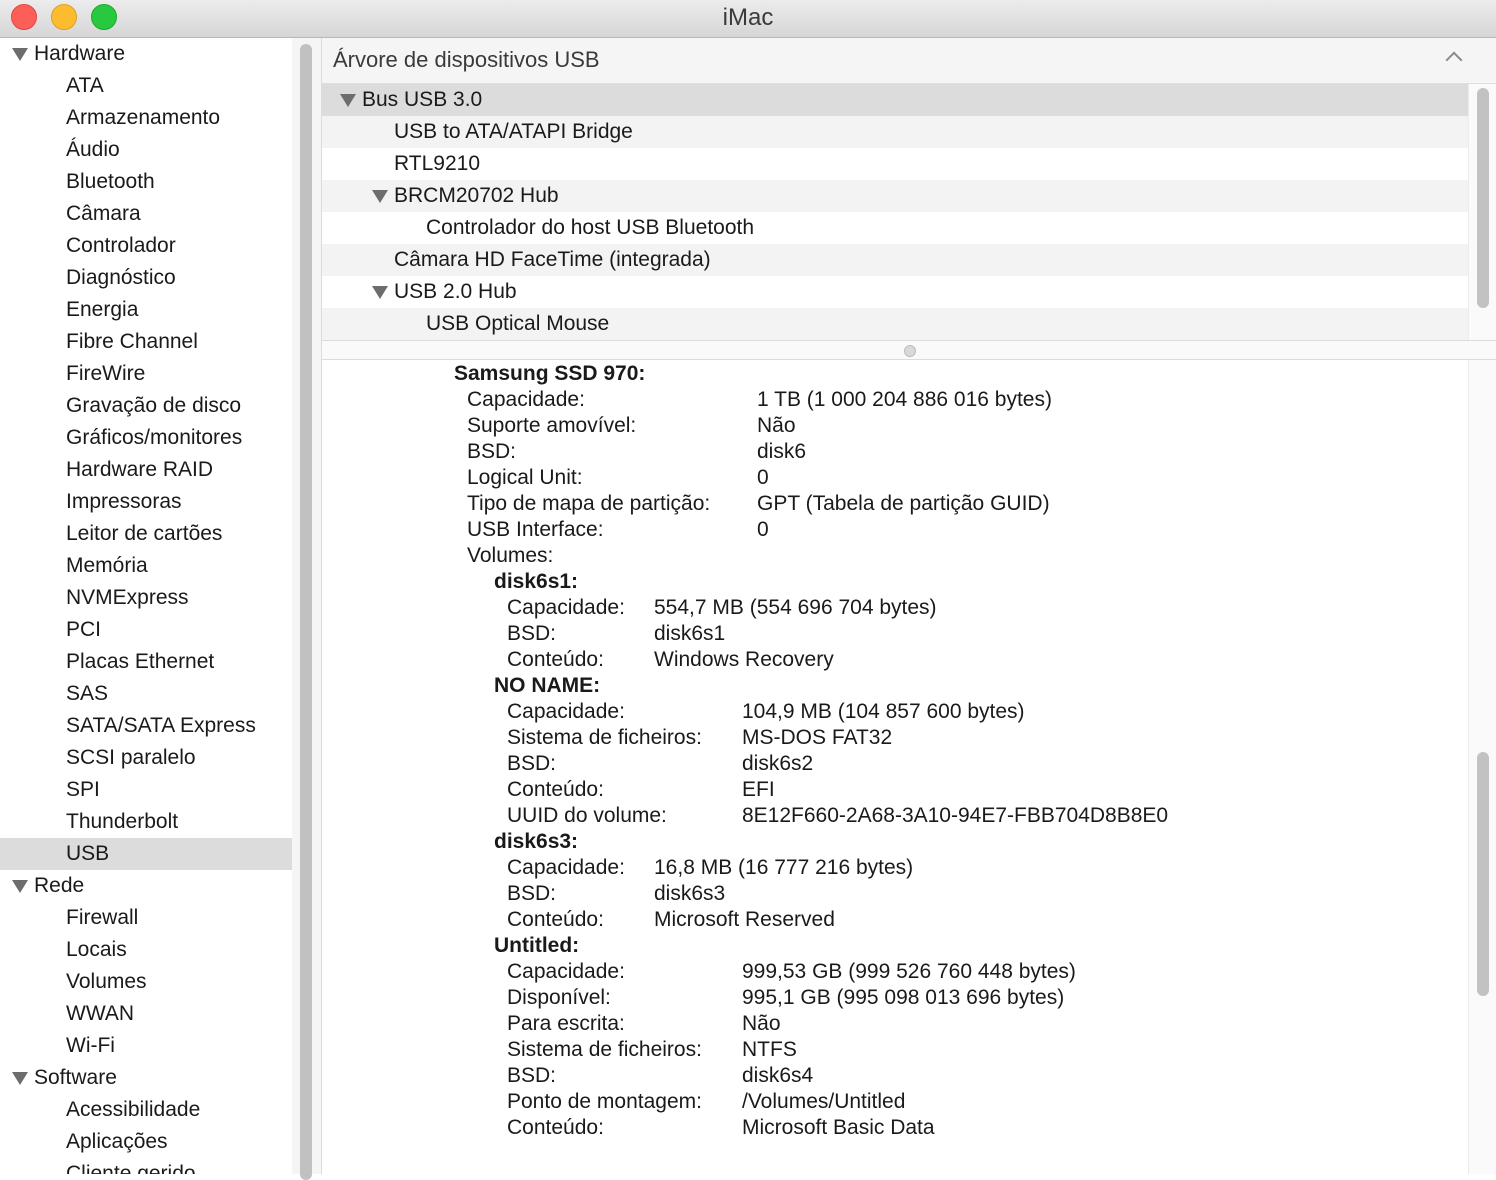 This screenshot has height=1180, width=1496. I want to click on sidebar-item-nvmexpress: NVMExpress, so click(146, 598).